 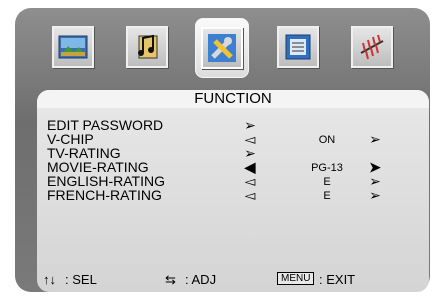 What do you see at coordinates (49, 279) in the screenshot?
I see `up-down-arrows-icon: ↑↓` at bounding box center [49, 279].